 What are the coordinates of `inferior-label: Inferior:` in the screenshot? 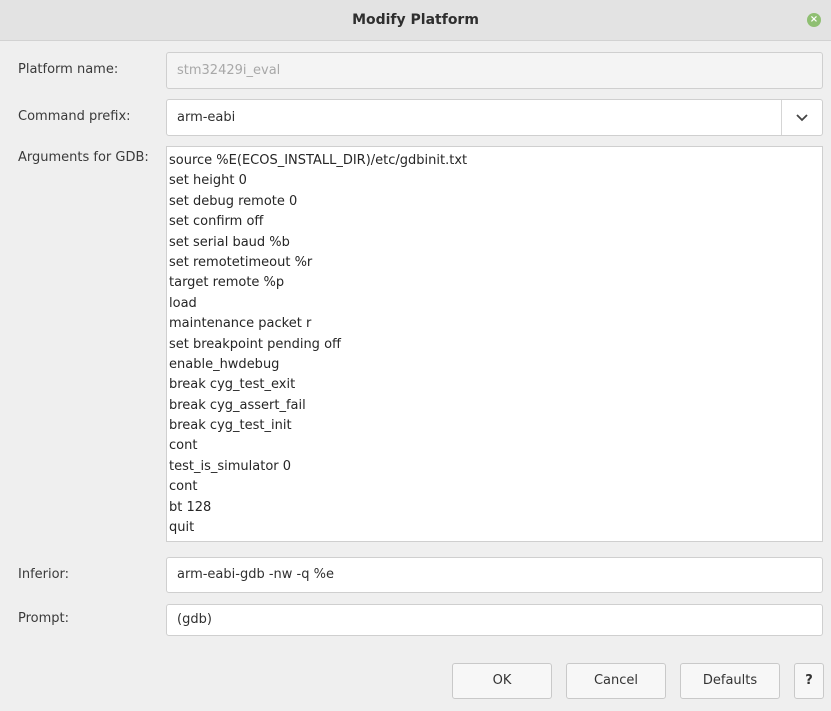 It's located at (44, 574).